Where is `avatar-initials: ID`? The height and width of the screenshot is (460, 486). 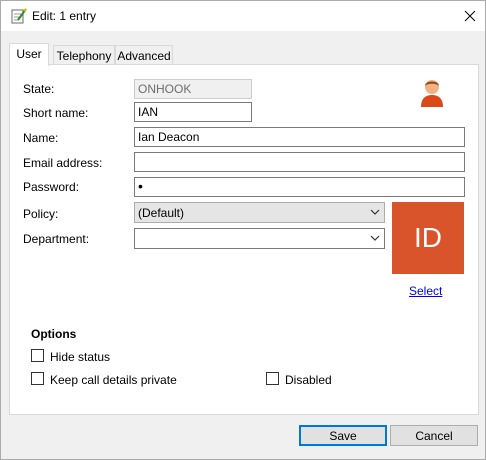
avatar-initials: ID is located at coordinates (428, 237).